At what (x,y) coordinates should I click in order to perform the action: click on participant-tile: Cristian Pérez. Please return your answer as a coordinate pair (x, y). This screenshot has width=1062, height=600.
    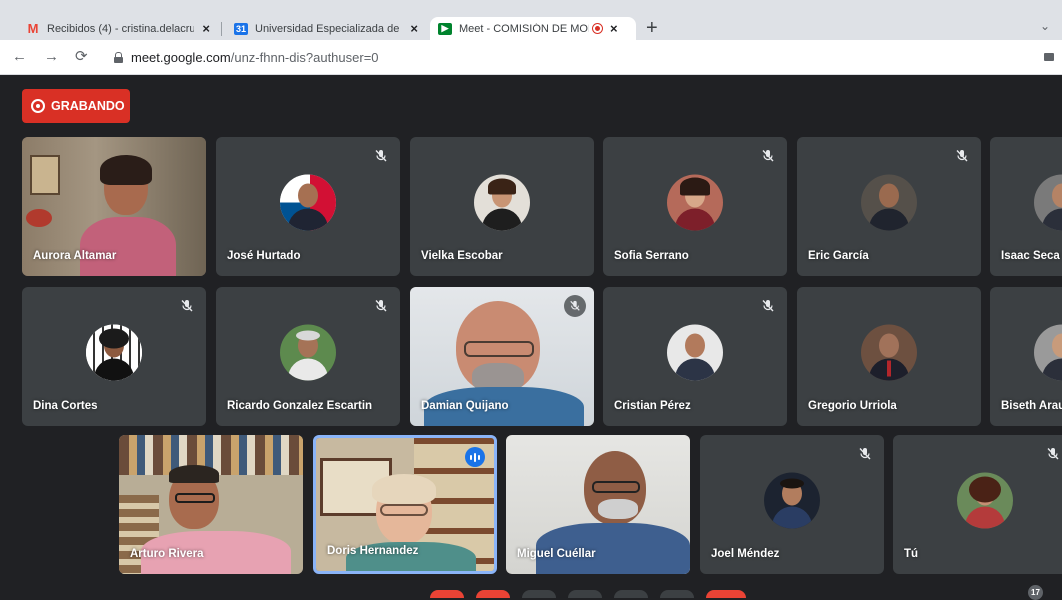
    Looking at the image, I should click on (695, 356).